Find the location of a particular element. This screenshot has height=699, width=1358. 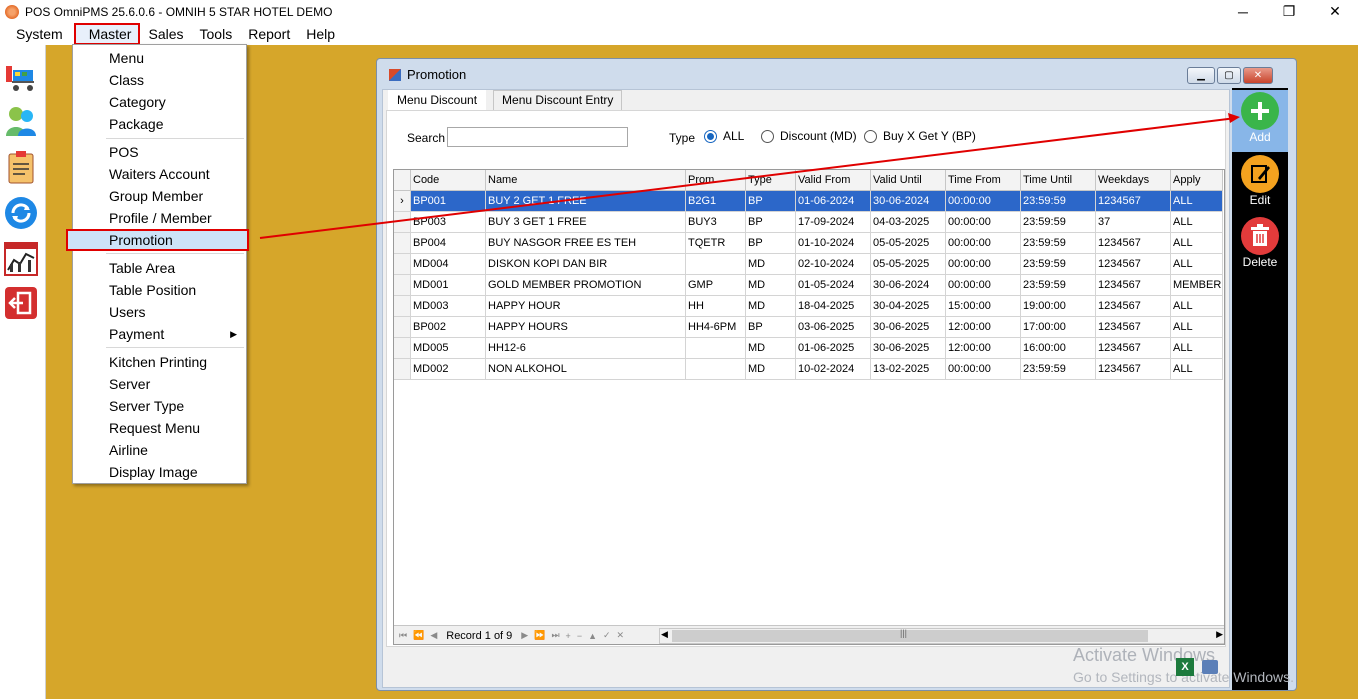

restore-button: ❐ is located at coordinates (1289, 11).